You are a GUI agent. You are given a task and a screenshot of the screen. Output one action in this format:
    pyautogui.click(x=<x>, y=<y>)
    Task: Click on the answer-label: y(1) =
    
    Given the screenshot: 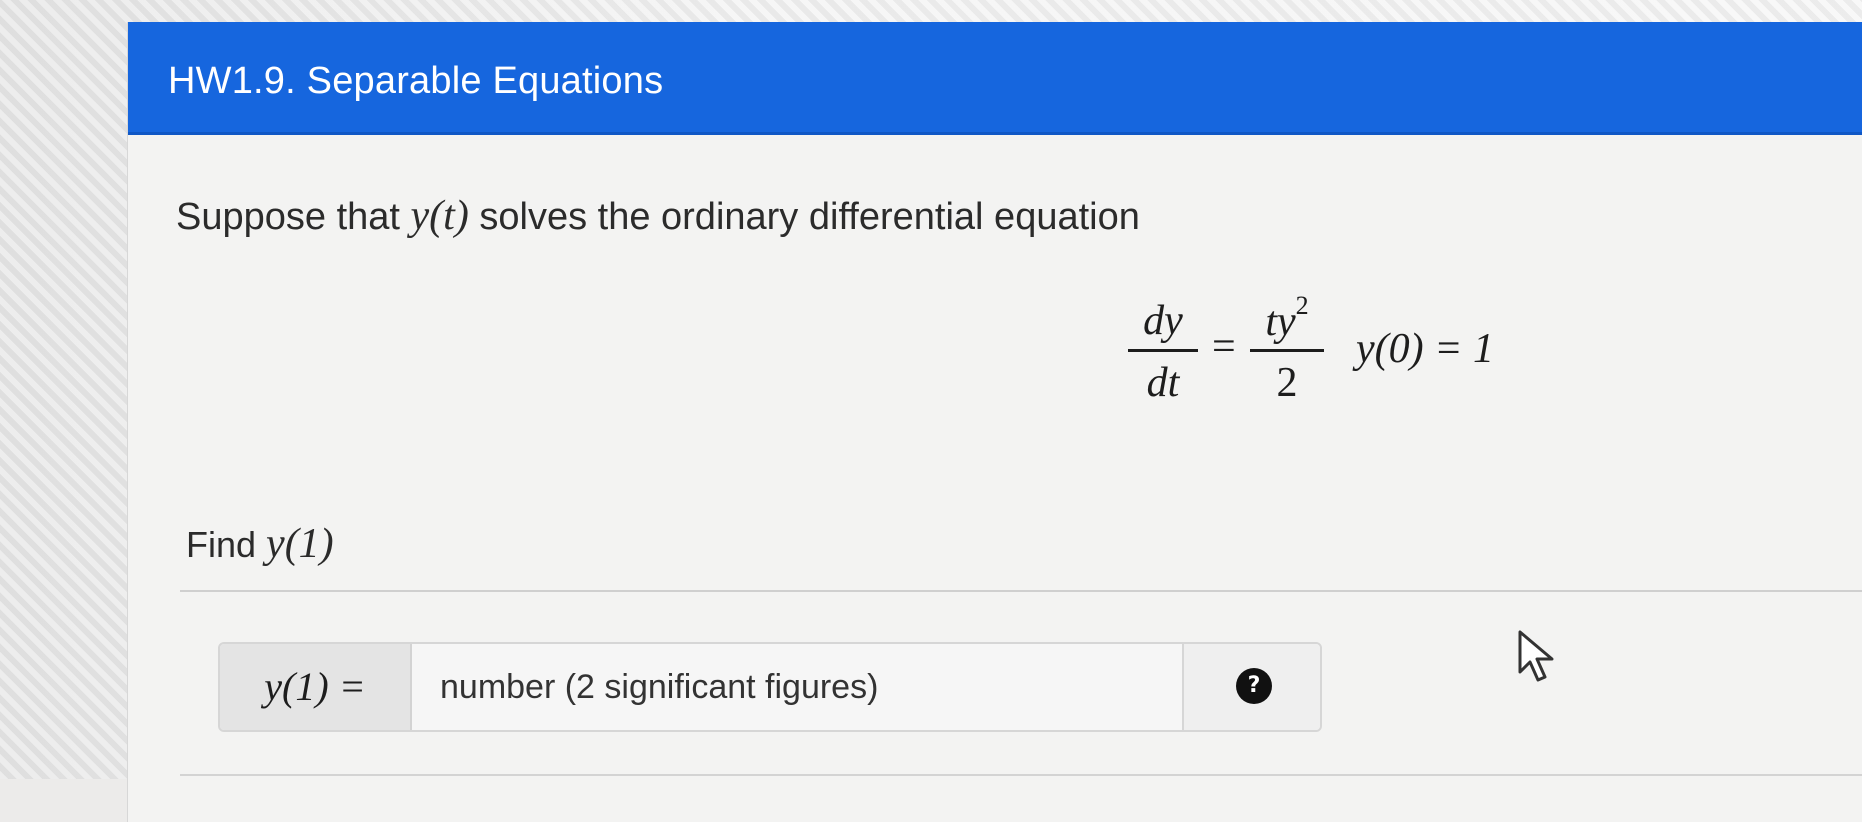 What is the action you would take?
    pyautogui.click(x=316, y=687)
    